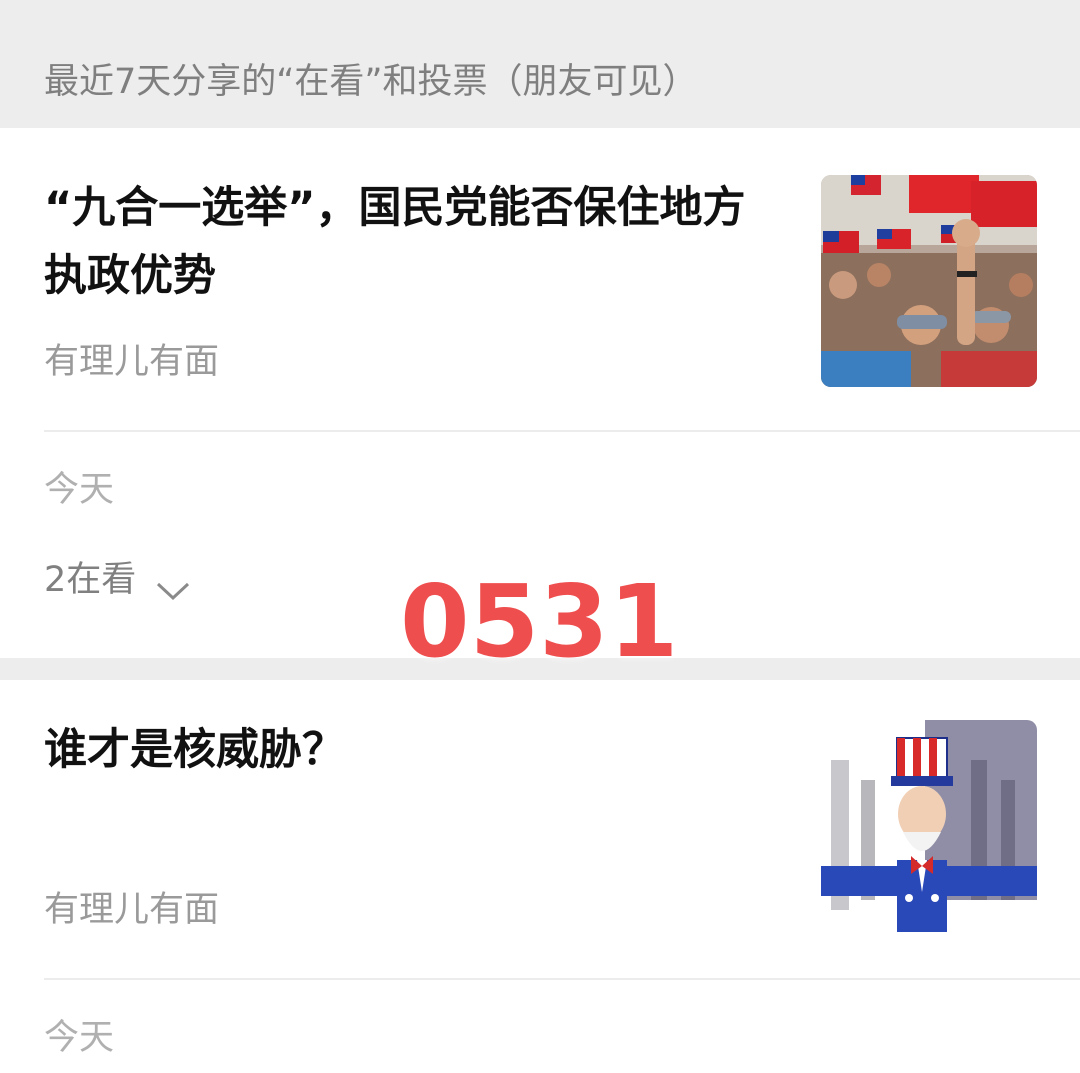  I want to click on section-header-title: 最近7天分享的“在看”和投票（朋友可见）, so click(371, 82).